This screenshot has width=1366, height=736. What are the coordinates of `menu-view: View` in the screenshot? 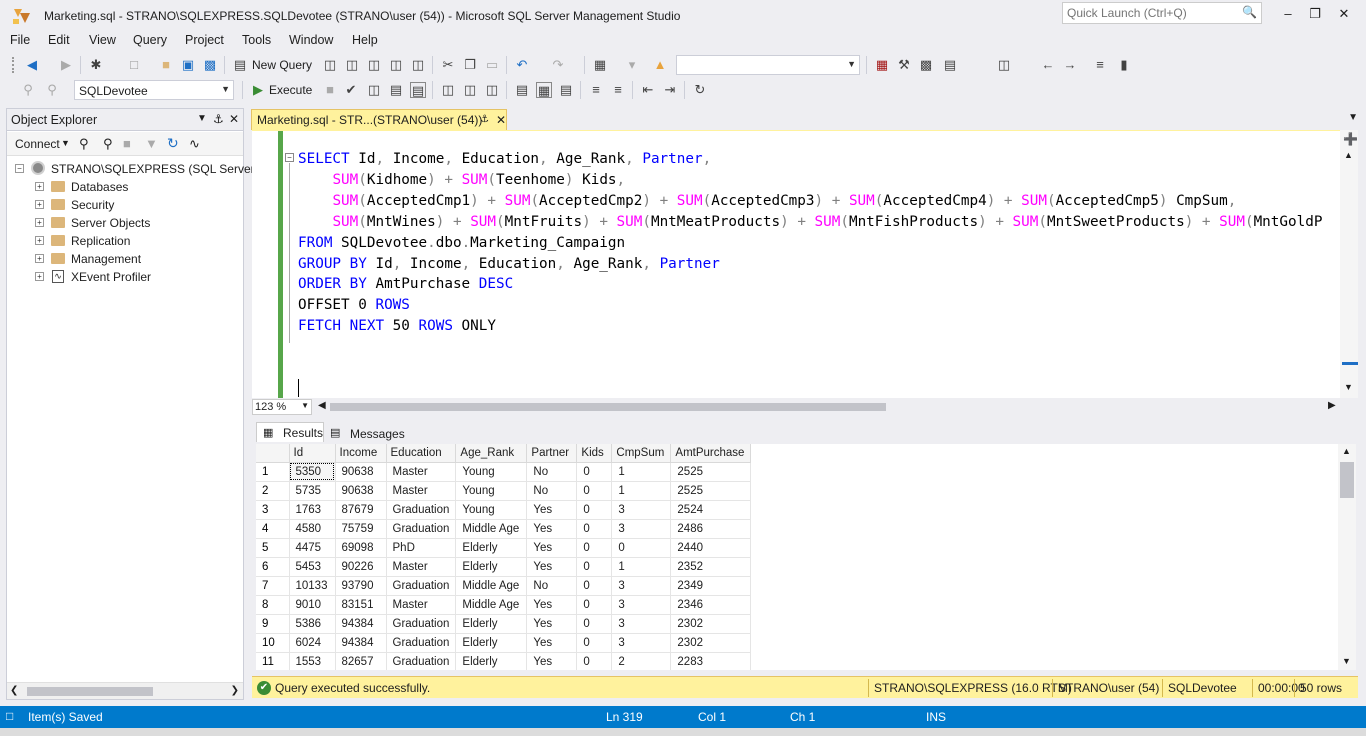 It's located at (102, 40).